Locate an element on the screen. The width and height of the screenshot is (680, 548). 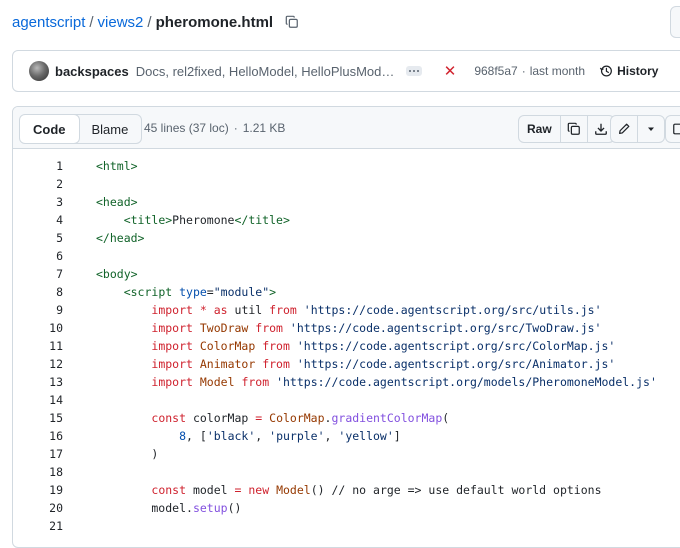
line-number: 14 is located at coordinates (38, 400).